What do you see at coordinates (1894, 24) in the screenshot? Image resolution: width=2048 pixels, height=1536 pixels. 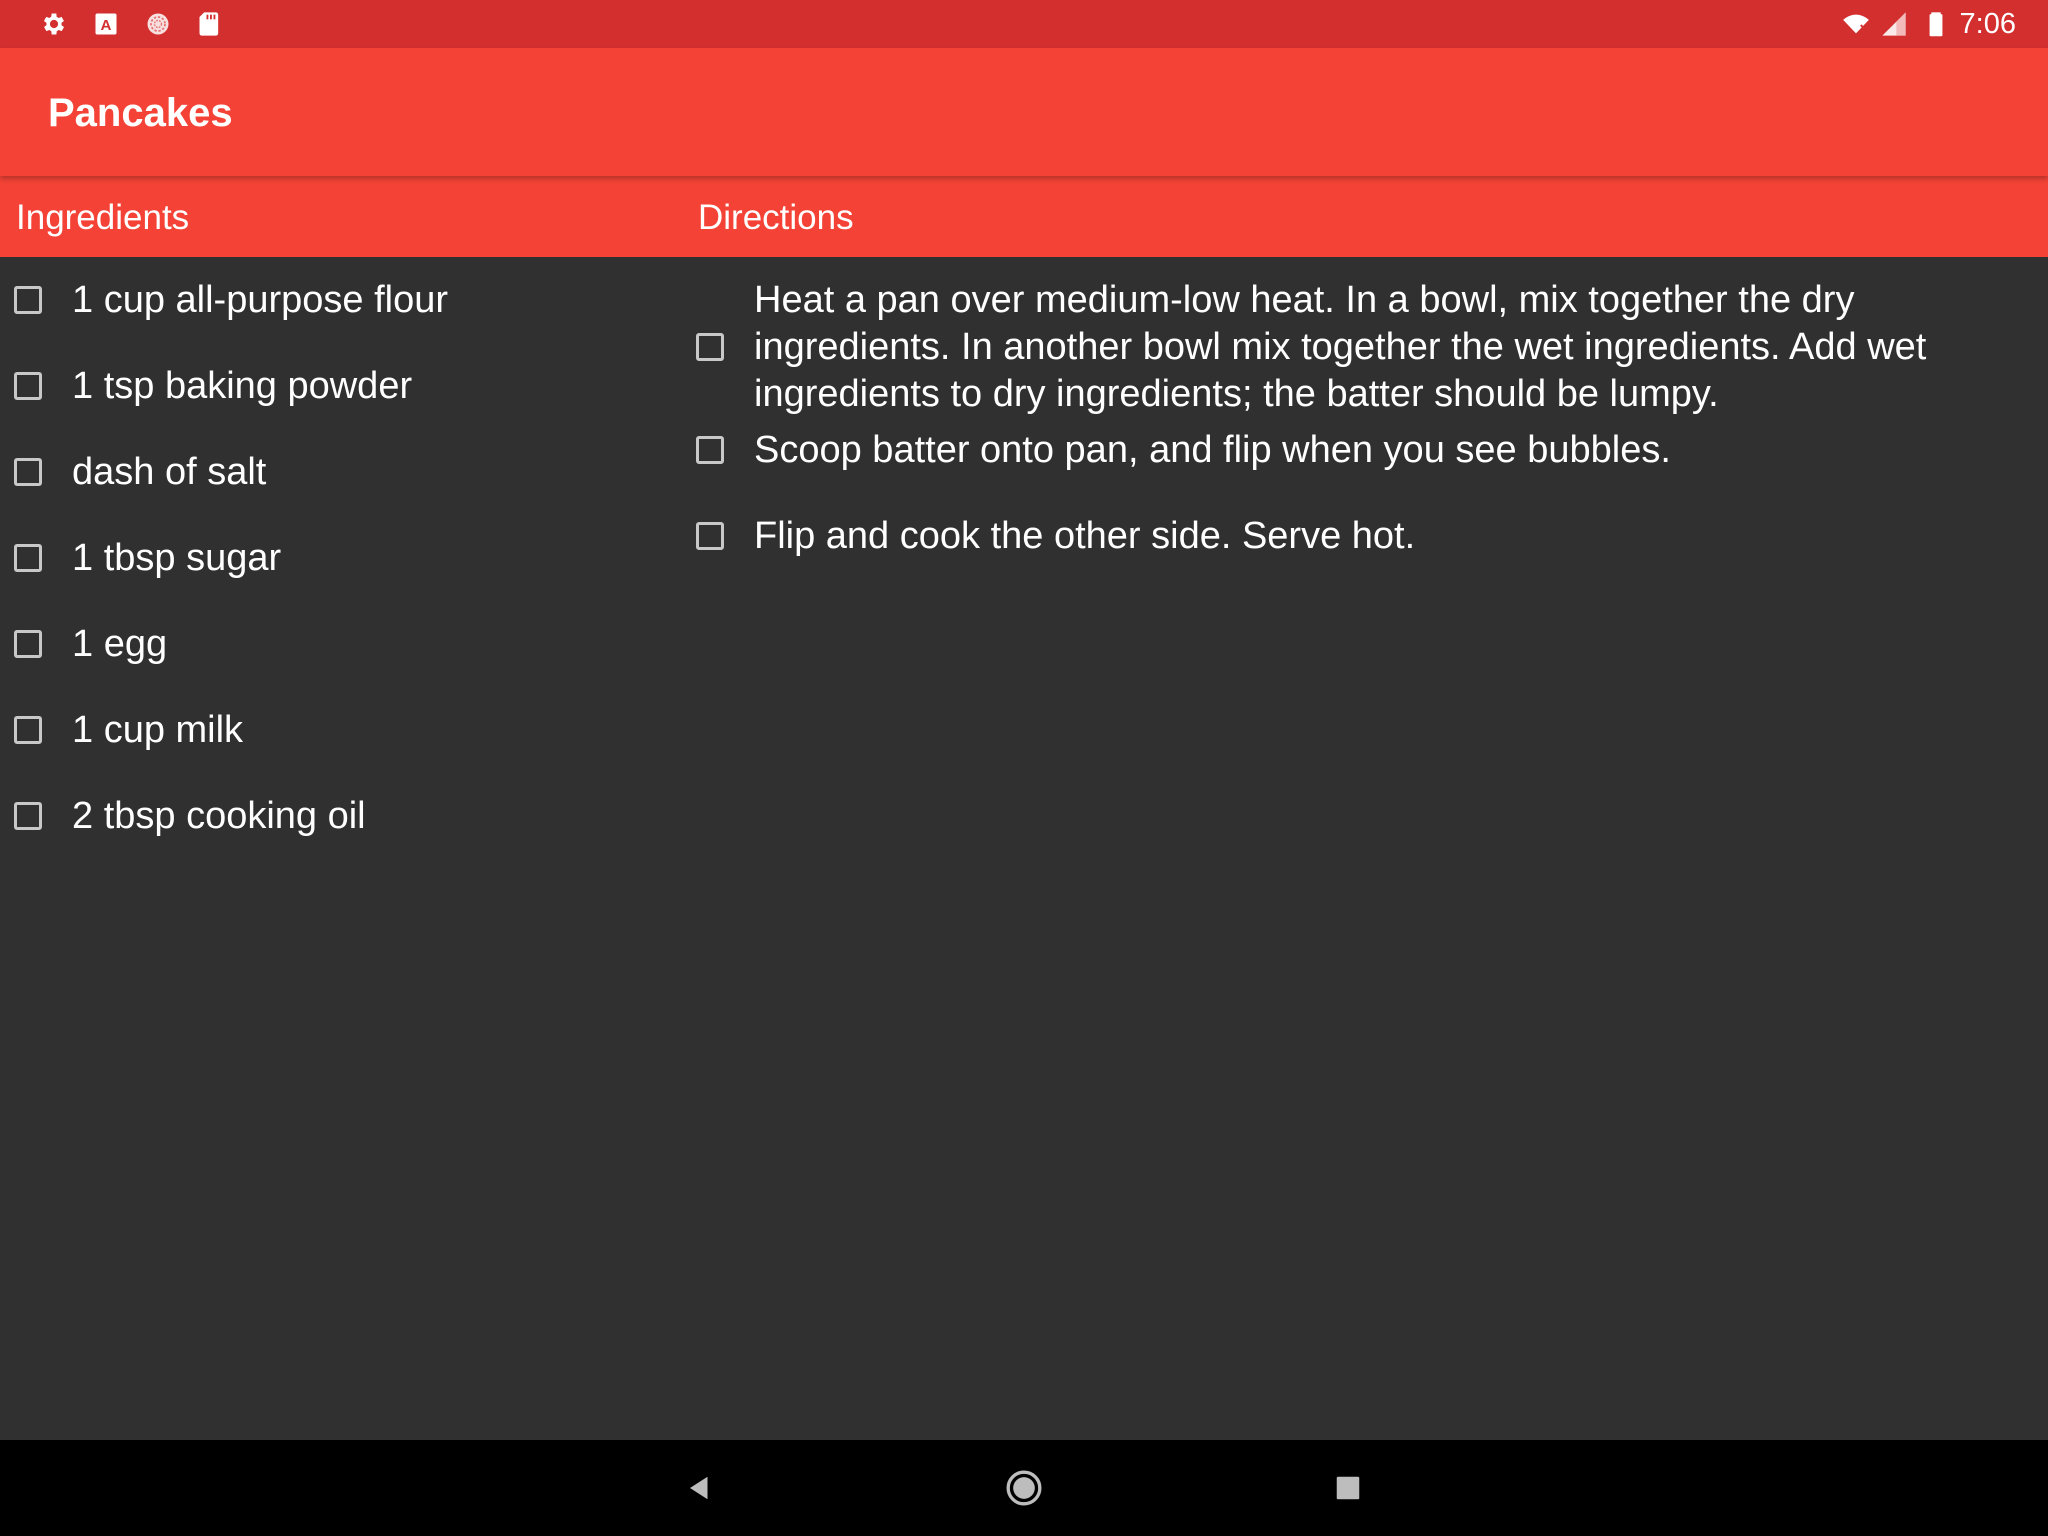 I see `signal-icon` at bounding box center [1894, 24].